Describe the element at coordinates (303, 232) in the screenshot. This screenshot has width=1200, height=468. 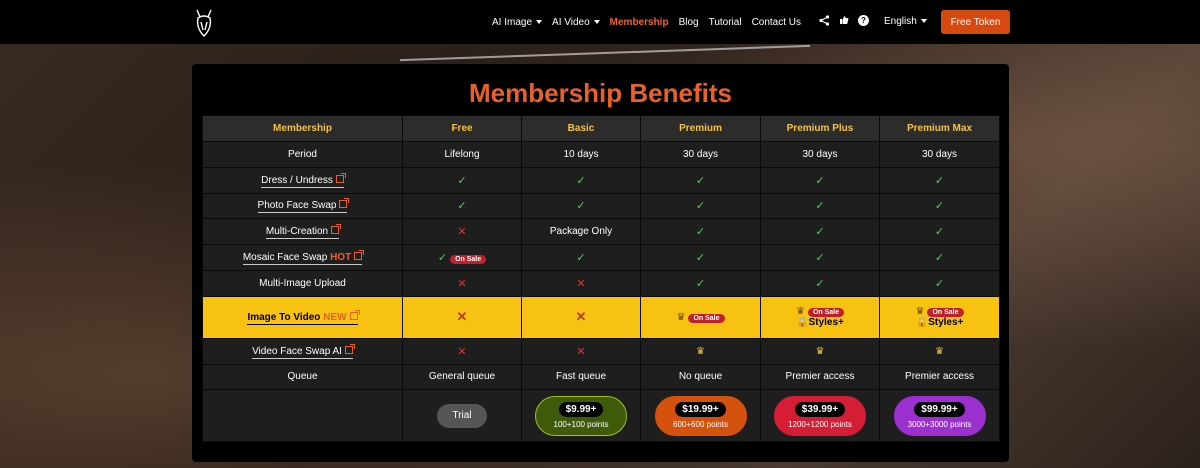
I see `feature-link: Multi-Creation` at that location.